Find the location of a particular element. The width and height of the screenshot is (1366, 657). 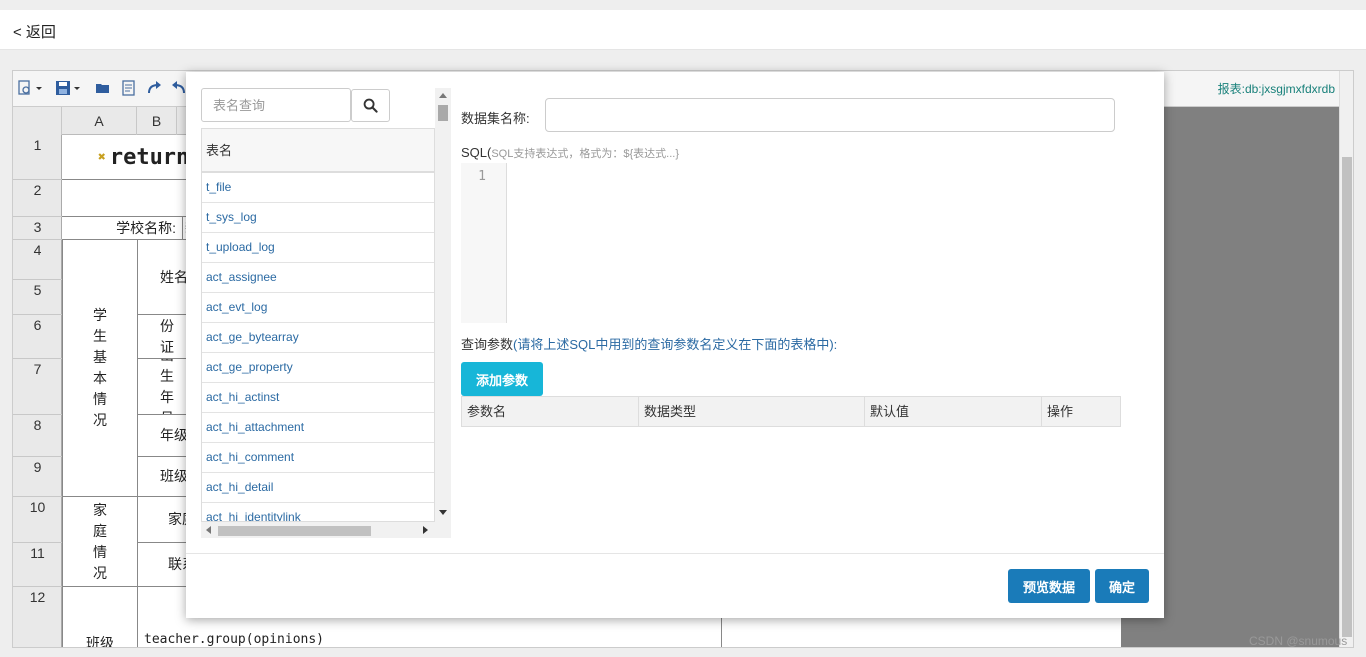

add-param-button: 添加参数 is located at coordinates (502, 379).